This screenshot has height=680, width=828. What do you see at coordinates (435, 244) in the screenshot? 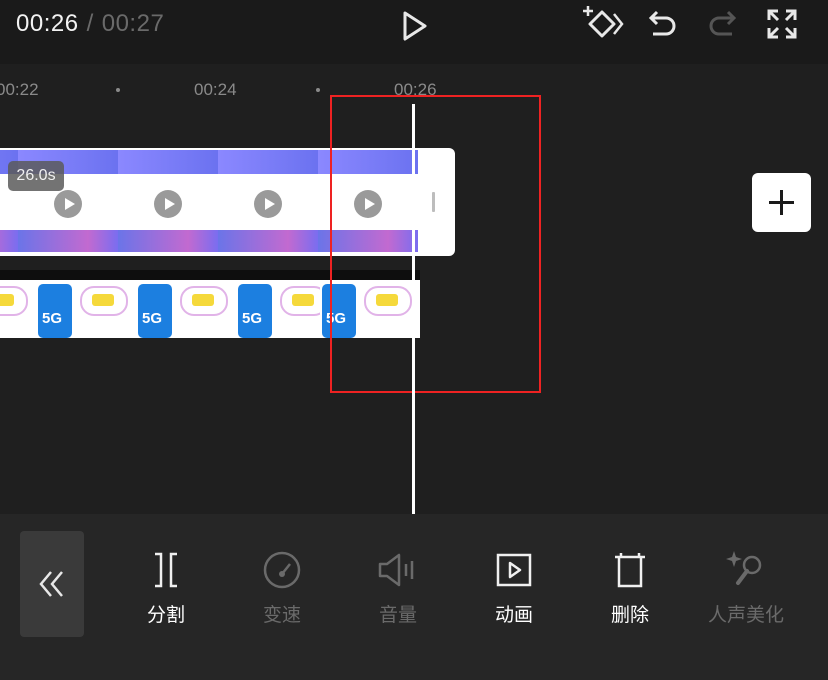
I see `selection-highlight-box` at bounding box center [435, 244].